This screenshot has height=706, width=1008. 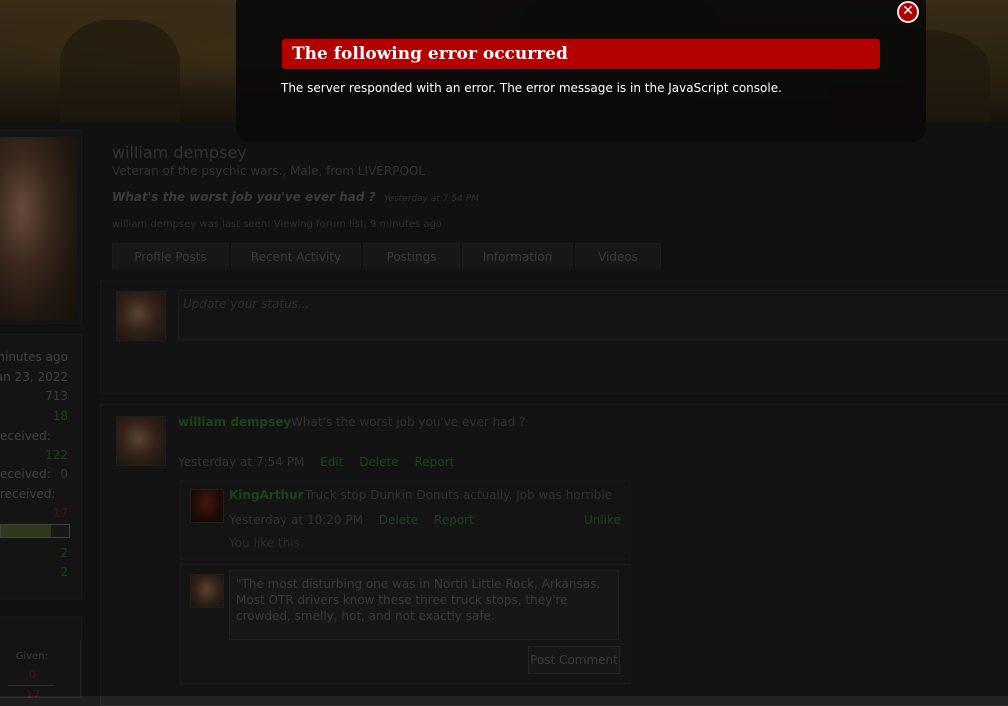 What do you see at coordinates (581, 54) in the screenshot?
I see `error-title: The following error occurred` at bounding box center [581, 54].